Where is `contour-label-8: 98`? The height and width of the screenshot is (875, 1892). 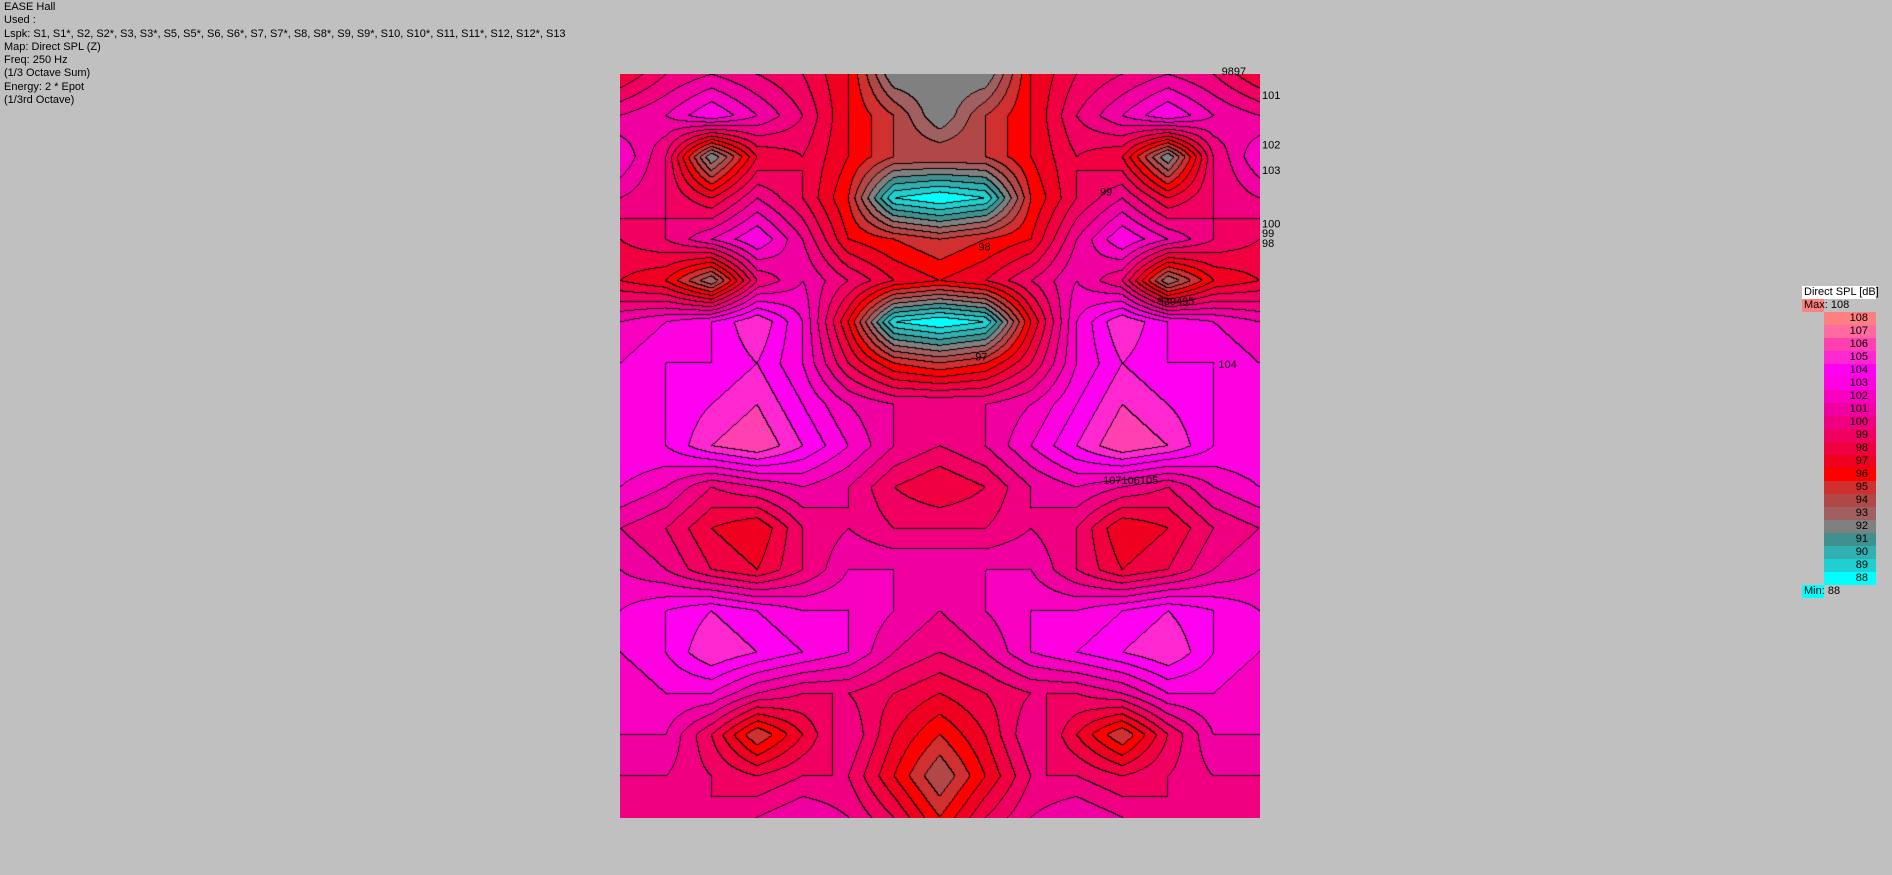 contour-label-8: 98 is located at coordinates (984, 248).